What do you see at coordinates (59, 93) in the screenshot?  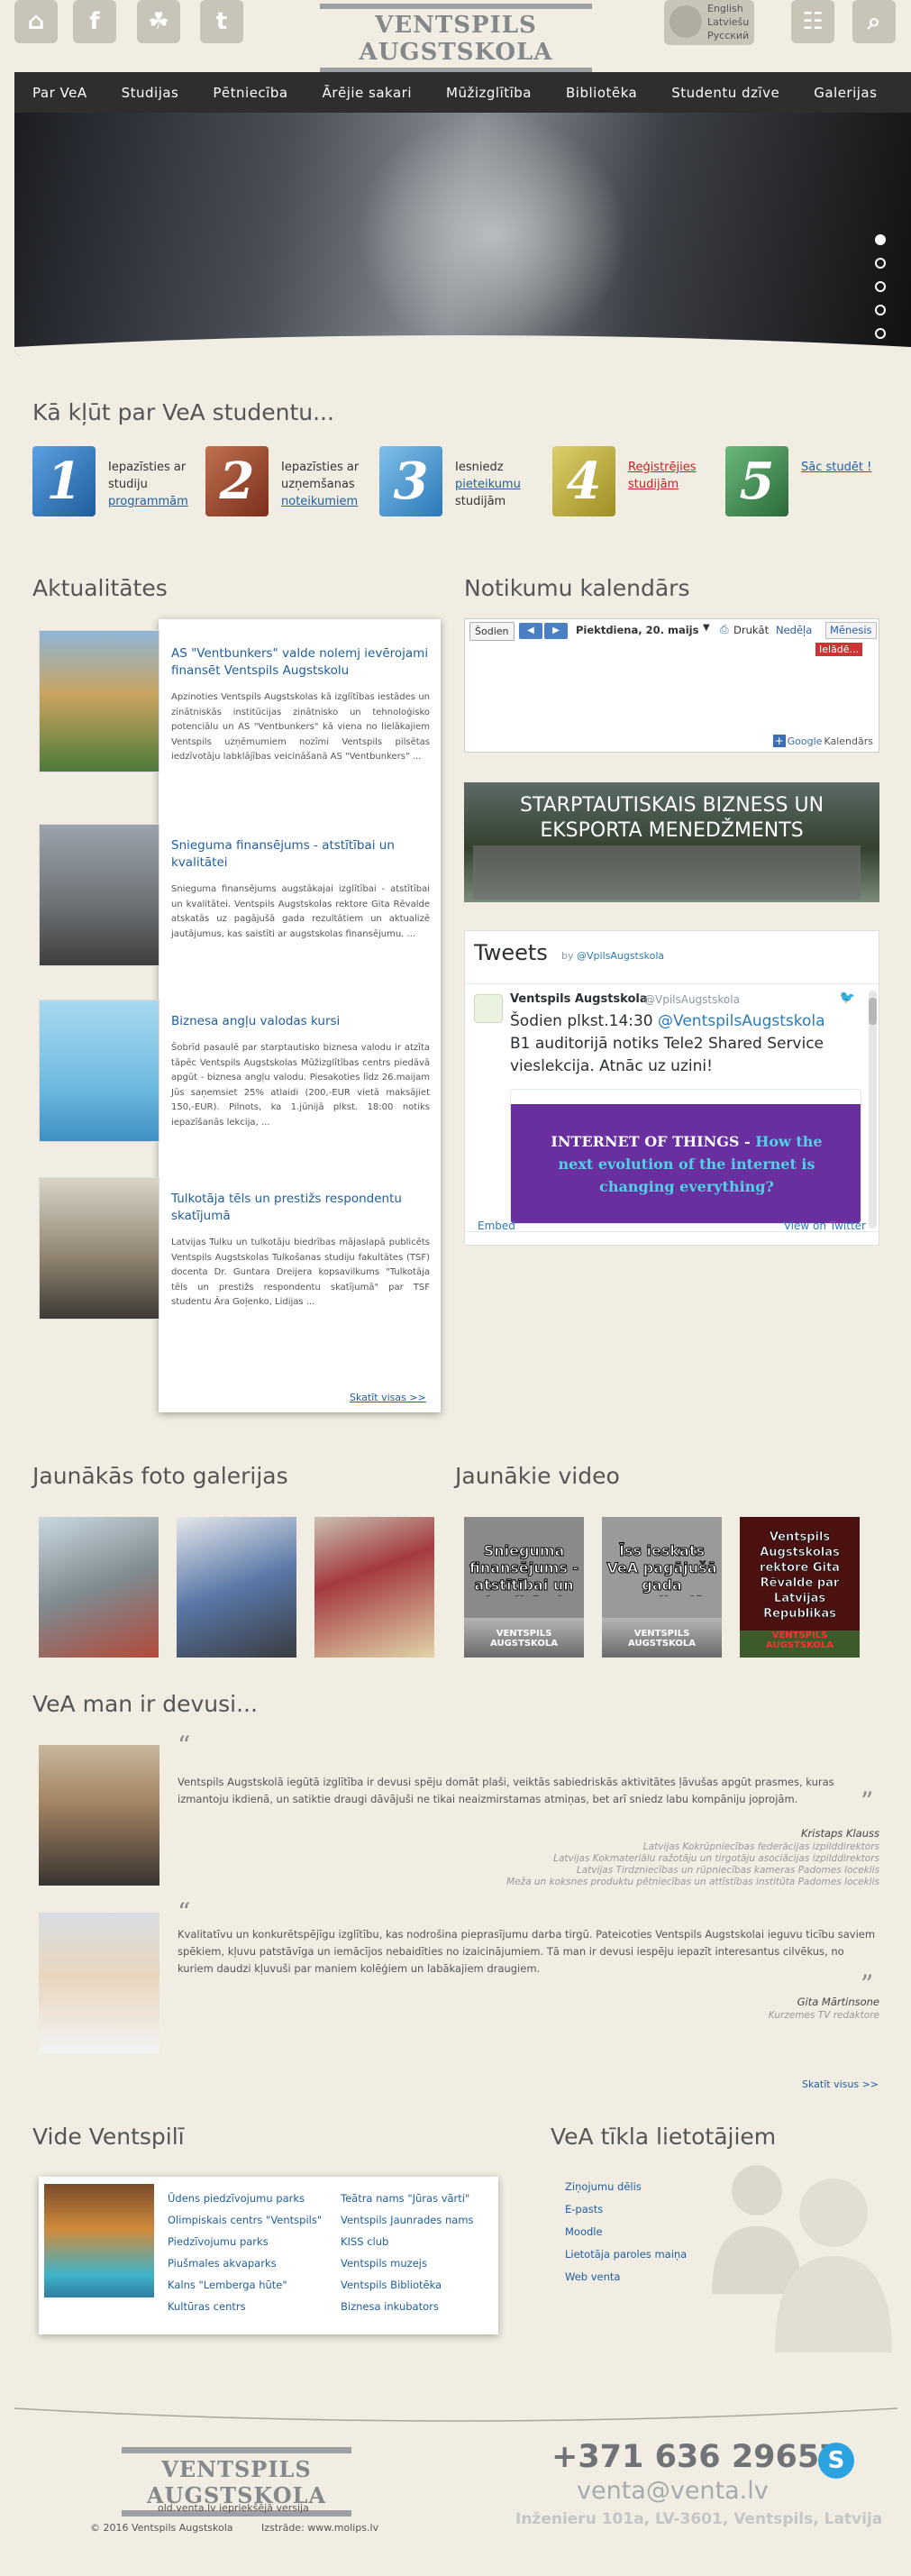 I see `nav-item-par-vea: Par VeA` at bounding box center [59, 93].